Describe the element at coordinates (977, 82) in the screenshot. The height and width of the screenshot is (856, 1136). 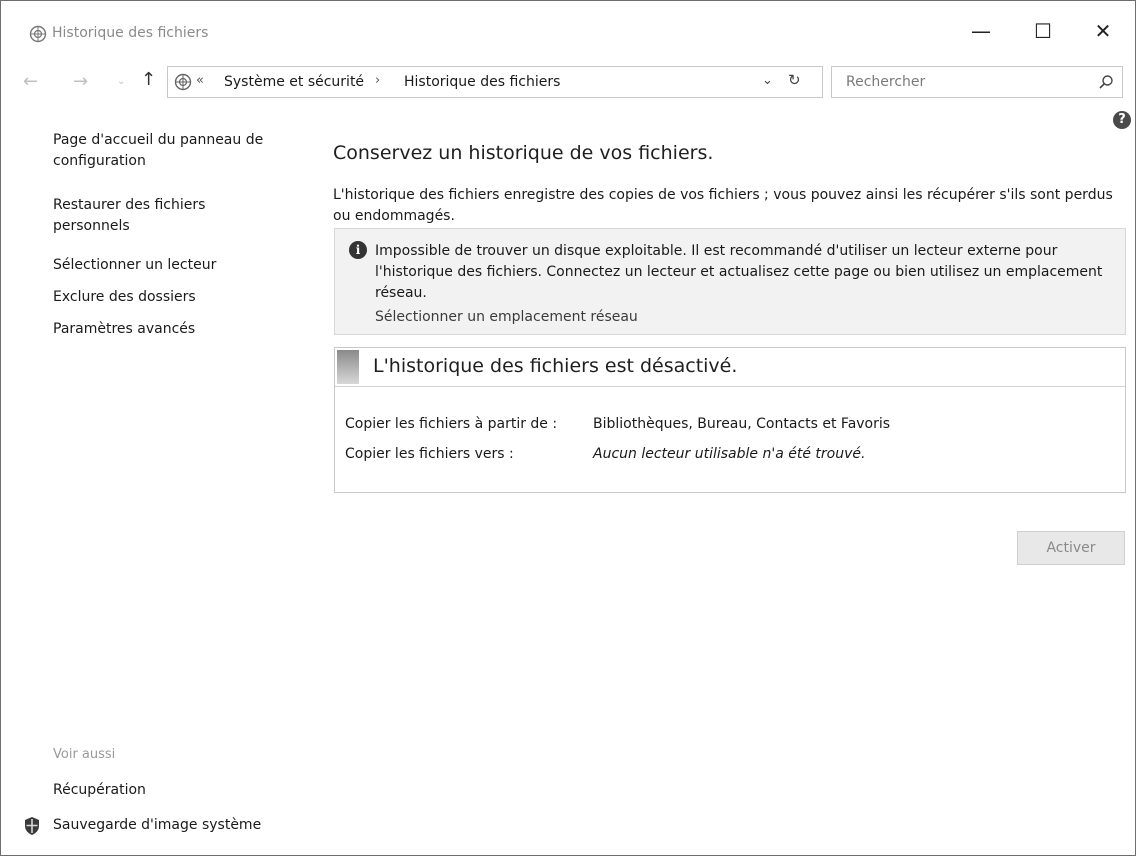
I see `search-input: Rechercher` at that location.